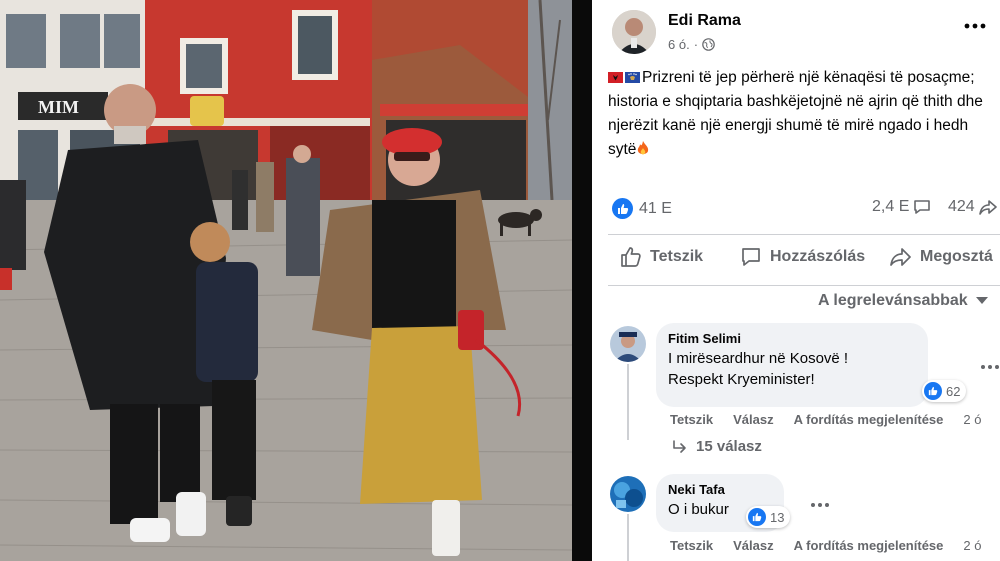  Describe the element at coordinates (987, 207) in the screenshot. I see `share-arrow-icon` at that location.